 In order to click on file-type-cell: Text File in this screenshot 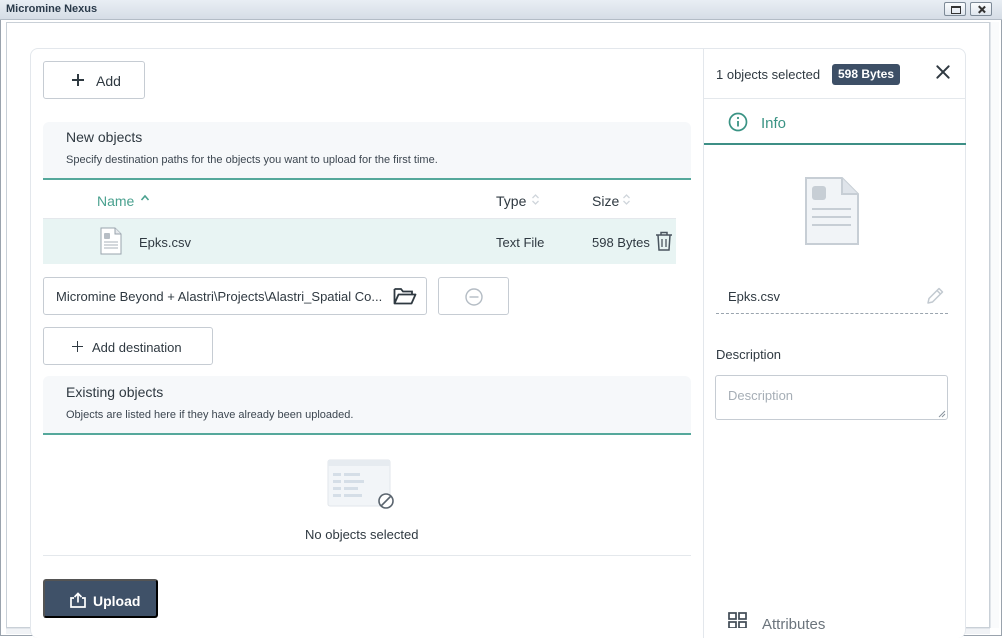, I will do `click(520, 242)`.